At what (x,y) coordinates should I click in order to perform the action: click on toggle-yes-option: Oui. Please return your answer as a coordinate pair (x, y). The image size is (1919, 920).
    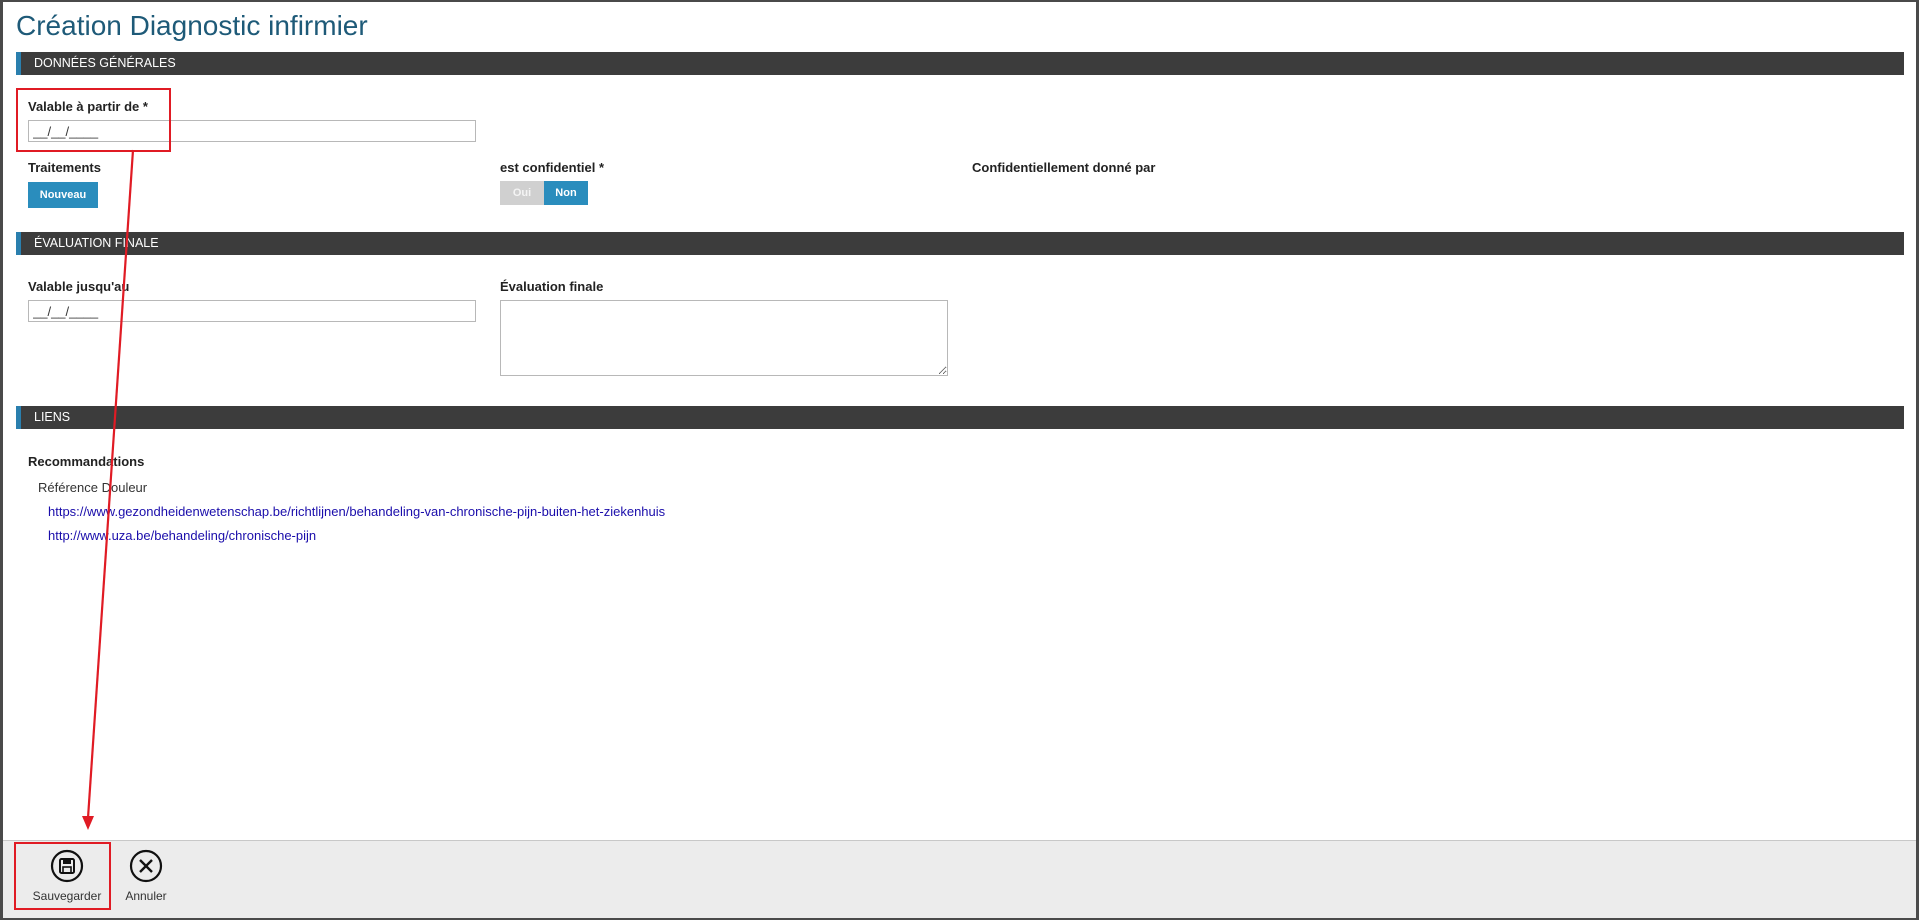
    Looking at the image, I should click on (522, 193).